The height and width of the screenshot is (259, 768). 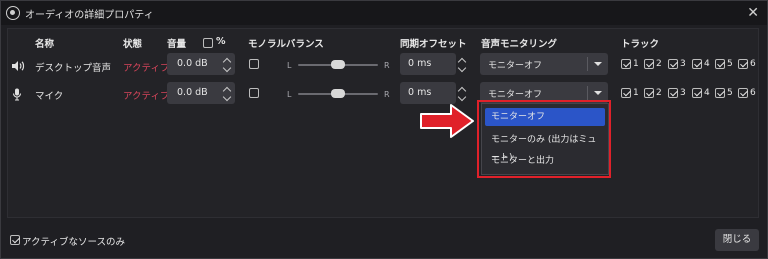 What do you see at coordinates (133, 44) in the screenshot?
I see `header-status: 状態` at bounding box center [133, 44].